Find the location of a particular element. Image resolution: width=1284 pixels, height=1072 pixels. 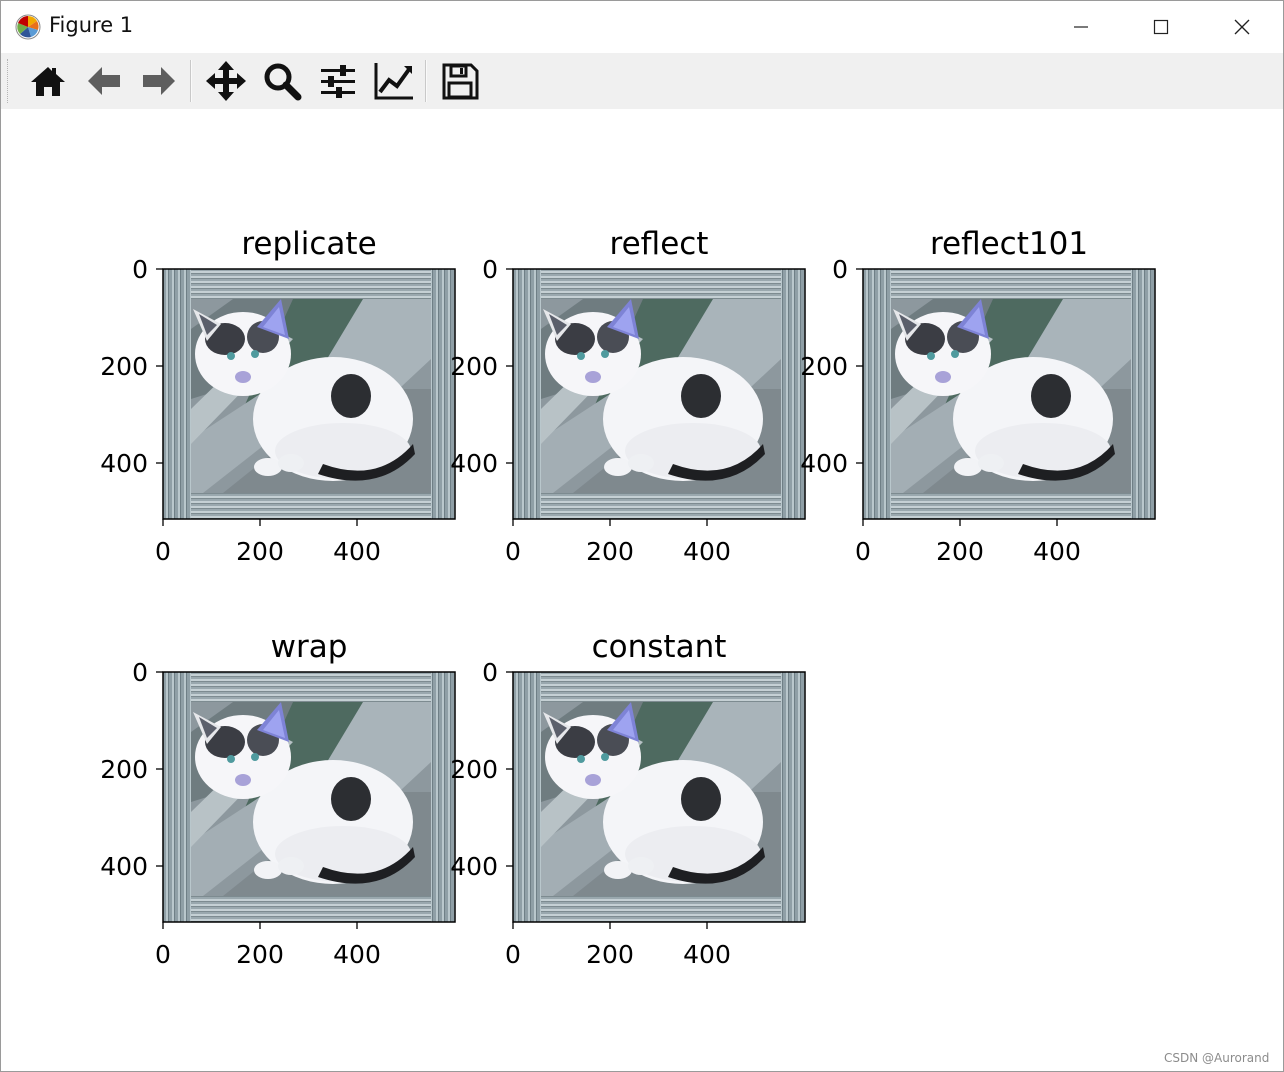

navigation-toolbar is located at coordinates (642, 81).